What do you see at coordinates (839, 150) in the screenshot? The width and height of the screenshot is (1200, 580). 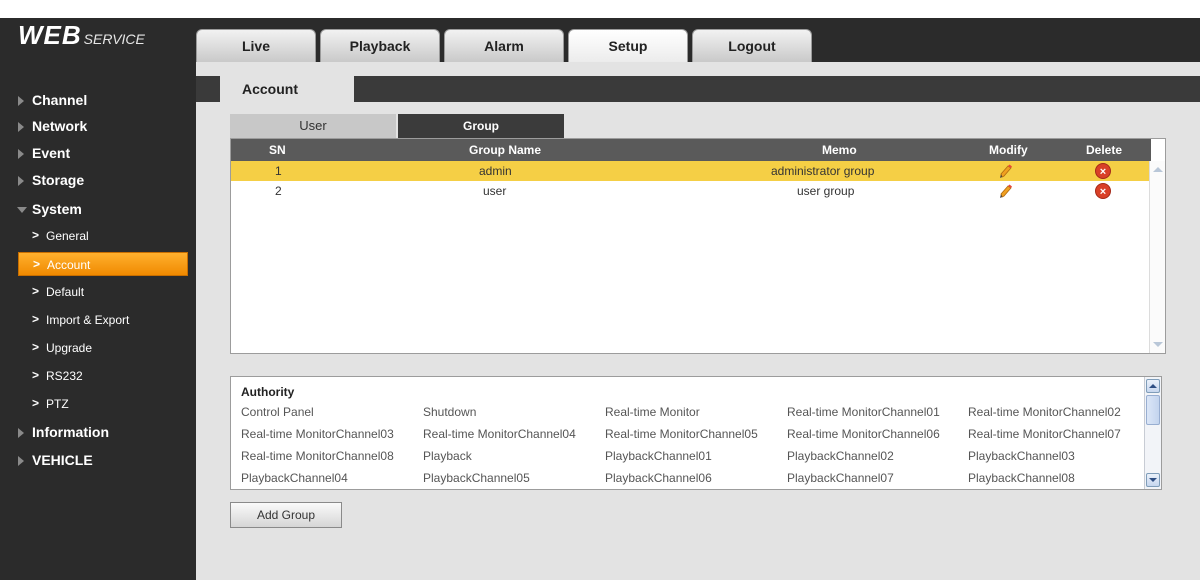 I see `header-memo: Memo` at bounding box center [839, 150].